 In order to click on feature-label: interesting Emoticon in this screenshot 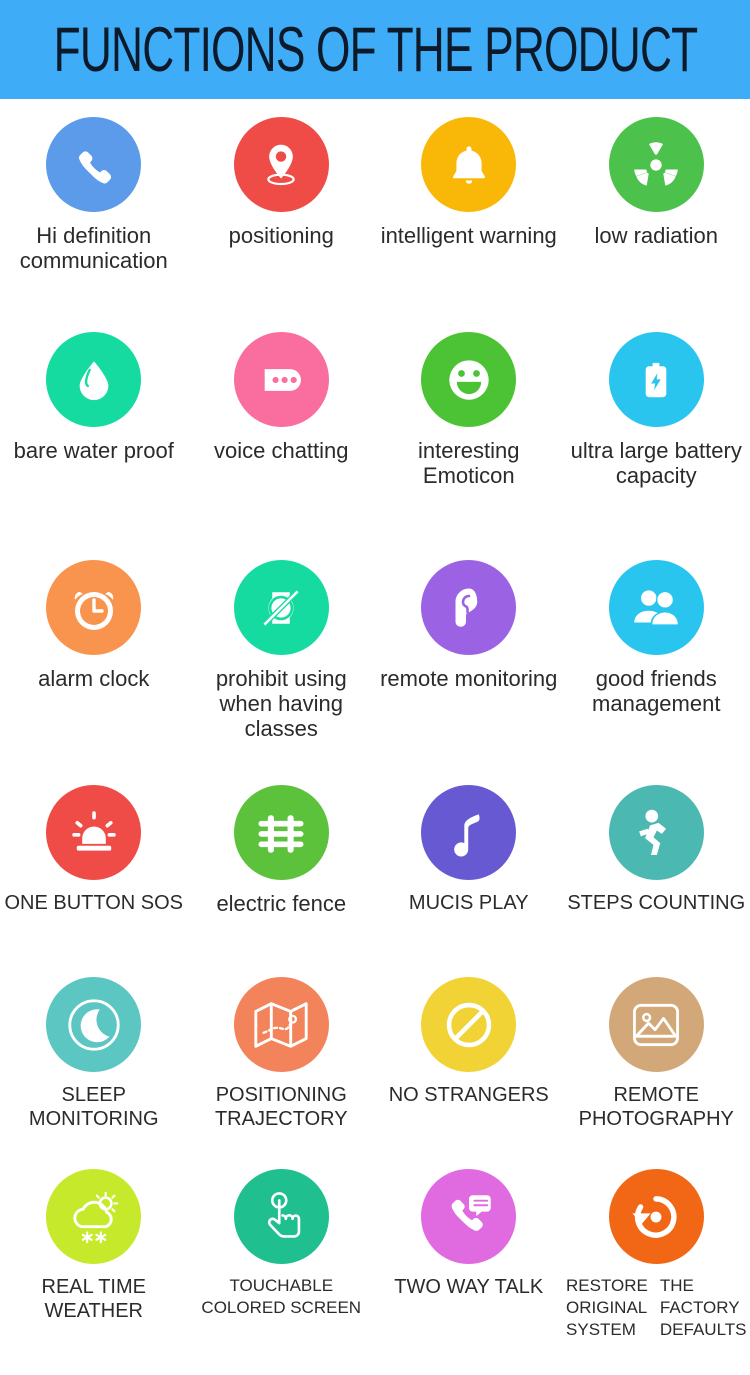, I will do `click(468, 463)`.